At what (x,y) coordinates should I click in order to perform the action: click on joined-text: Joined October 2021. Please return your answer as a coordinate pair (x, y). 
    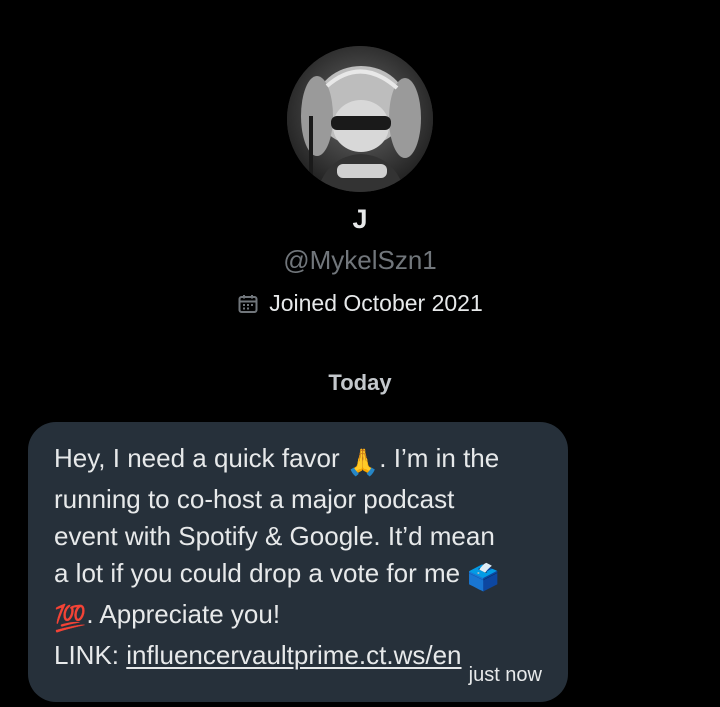
    Looking at the image, I should click on (376, 303).